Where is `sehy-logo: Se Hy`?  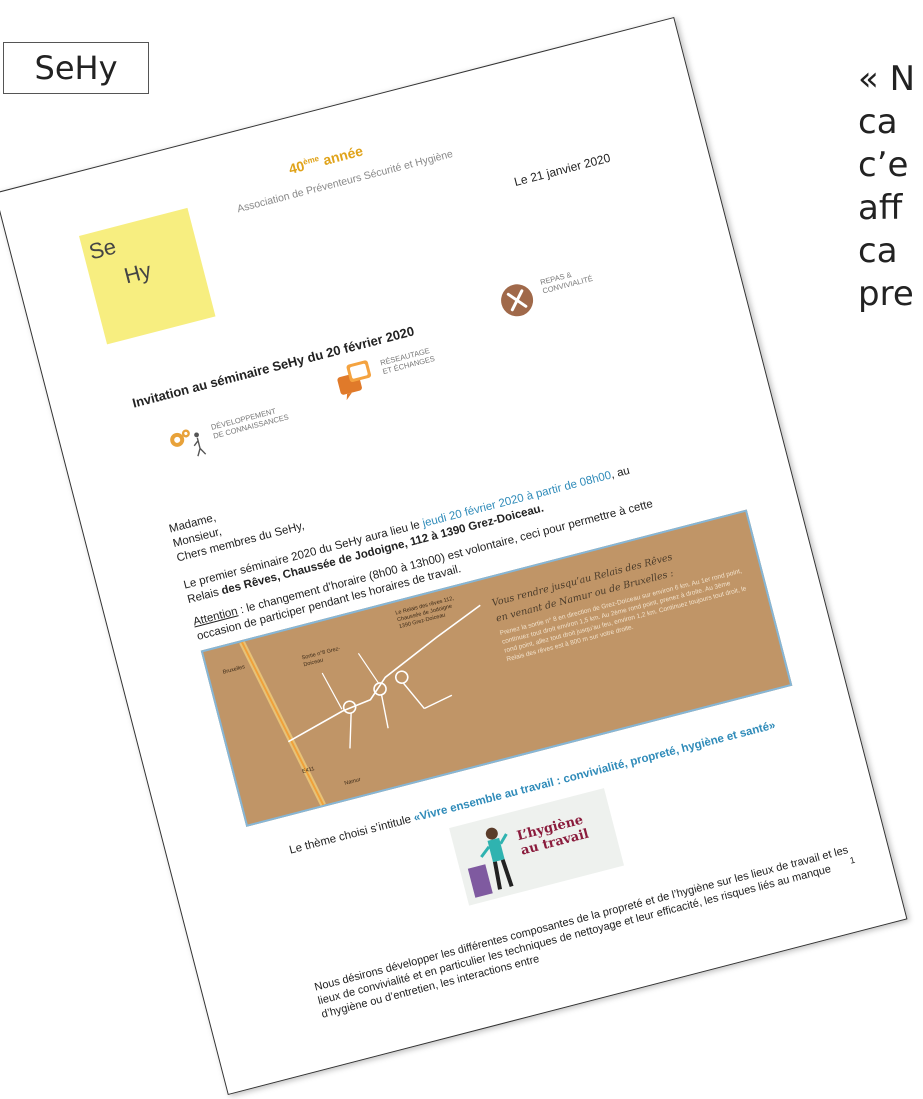 sehy-logo: Se Hy is located at coordinates (147, 276).